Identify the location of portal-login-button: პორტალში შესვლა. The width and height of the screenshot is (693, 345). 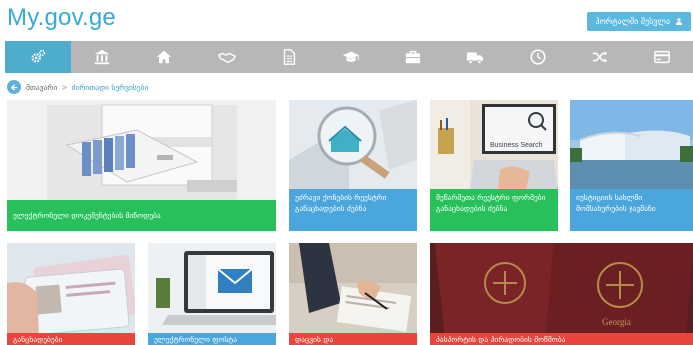
(639, 21).